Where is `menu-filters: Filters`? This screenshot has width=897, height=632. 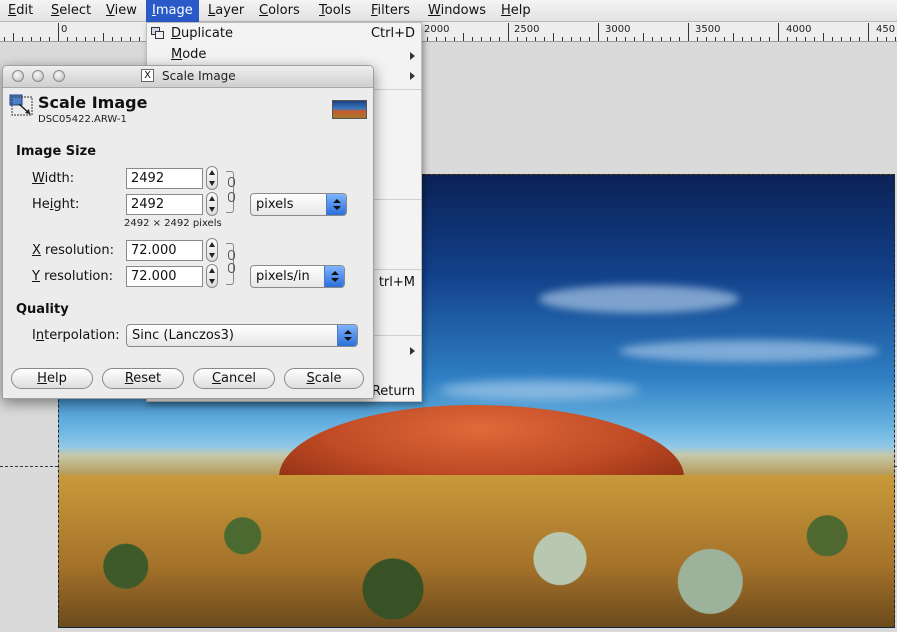
menu-filters: Filters is located at coordinates (390, 11).